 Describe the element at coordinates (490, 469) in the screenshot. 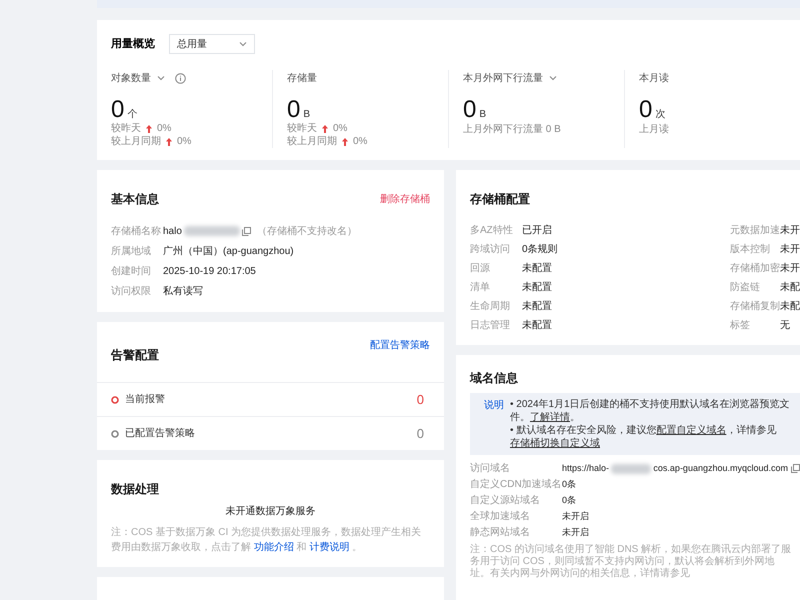

I see `domain-label: 访问域名` at that location.